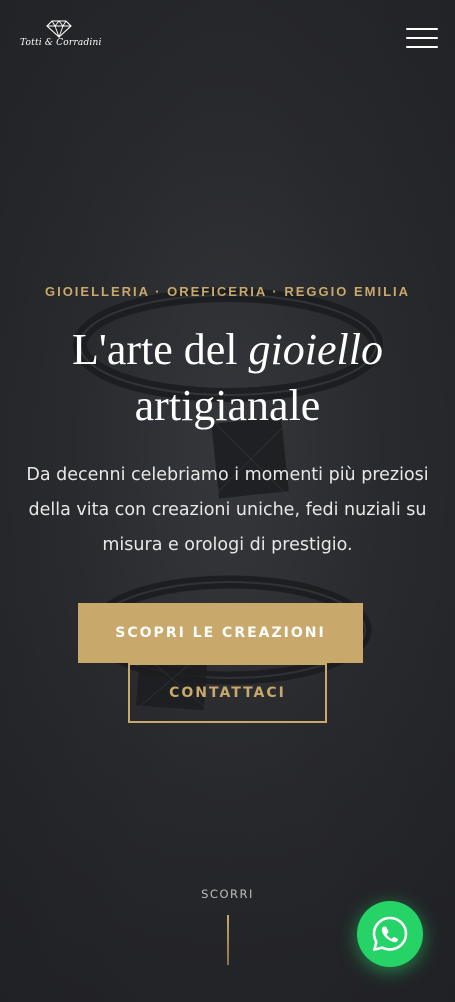 The width and height of the screenshot is (455, 1002). Describe the element at coordinates (227, 405) in the screenshot. I see `headline-part2: artigianale` at that location.